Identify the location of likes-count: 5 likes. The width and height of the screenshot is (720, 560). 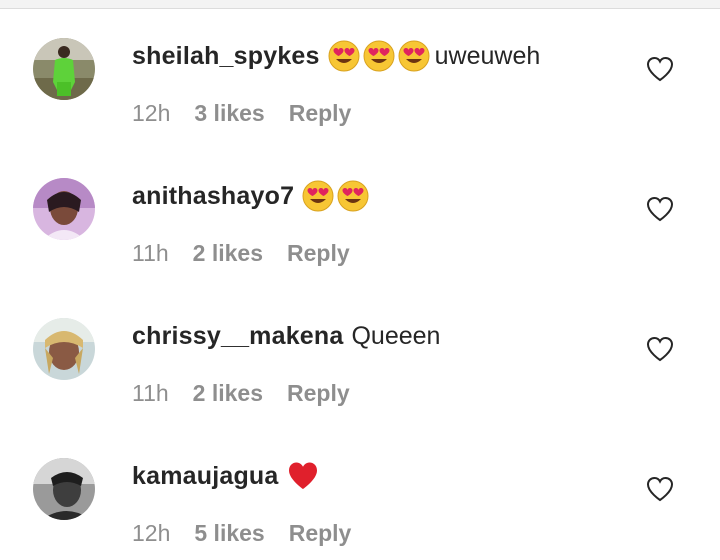
(229, 533).